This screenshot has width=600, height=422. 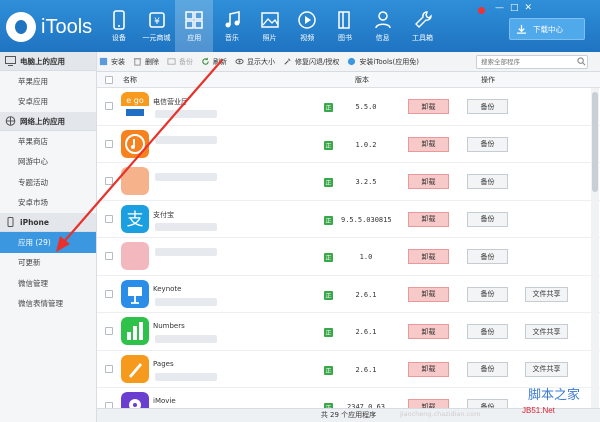 What do you see at coordinates (366, 144) in the screenshot?
I see `app-version: 1.0.2` at bounding box center [366, 144].